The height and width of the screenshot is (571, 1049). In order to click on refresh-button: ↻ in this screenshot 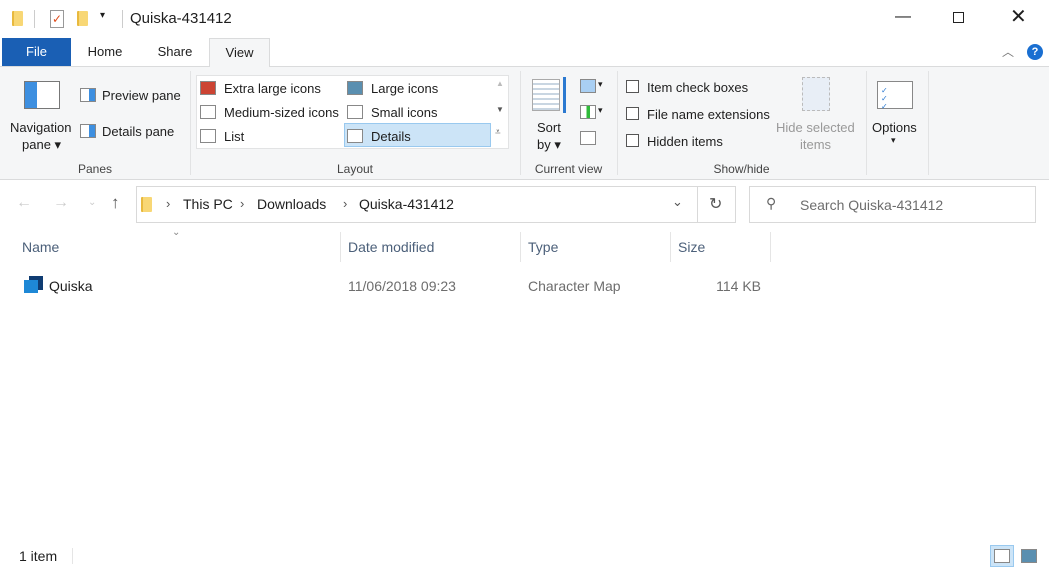, I will do `click(715, 204)`.